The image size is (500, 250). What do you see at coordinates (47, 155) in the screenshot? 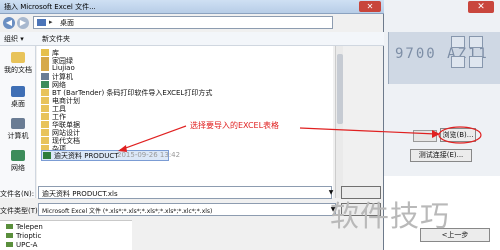
I see `excel-file-icon` at bounding box center [47, 155].